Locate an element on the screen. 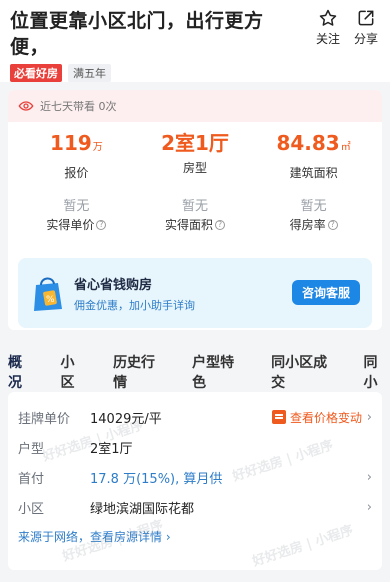  tab-more: 同小 is located at coordinates (376, 372).